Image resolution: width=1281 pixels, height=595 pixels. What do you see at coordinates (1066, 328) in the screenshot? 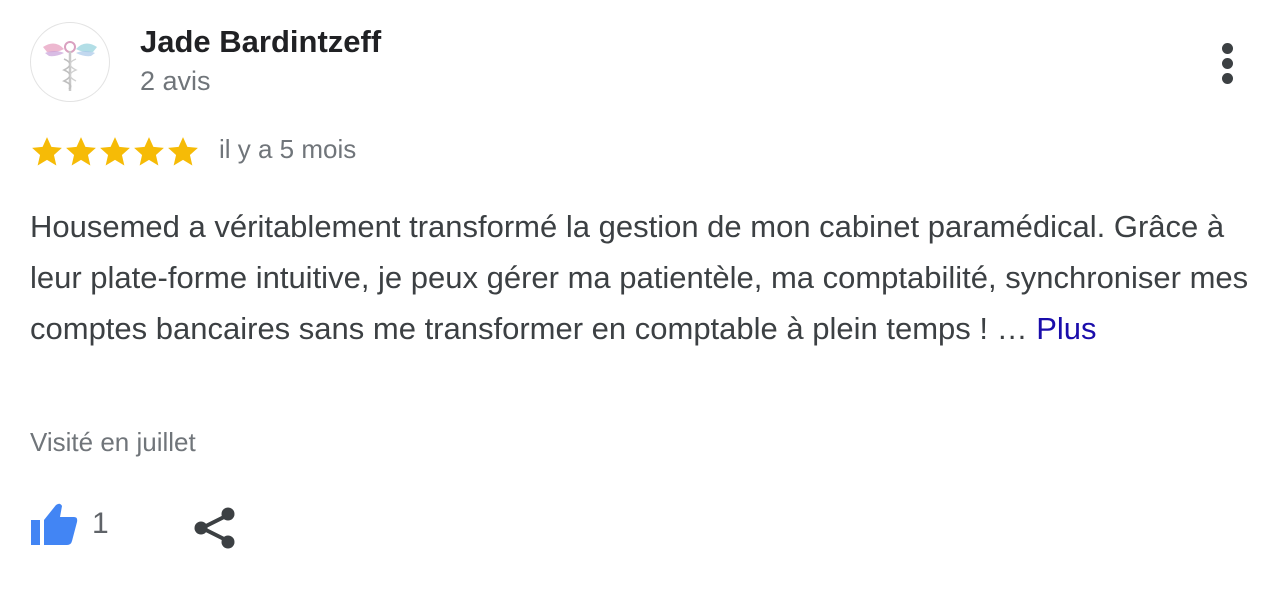
I see `more-link: Plus` at bounding box center [1066, 328].